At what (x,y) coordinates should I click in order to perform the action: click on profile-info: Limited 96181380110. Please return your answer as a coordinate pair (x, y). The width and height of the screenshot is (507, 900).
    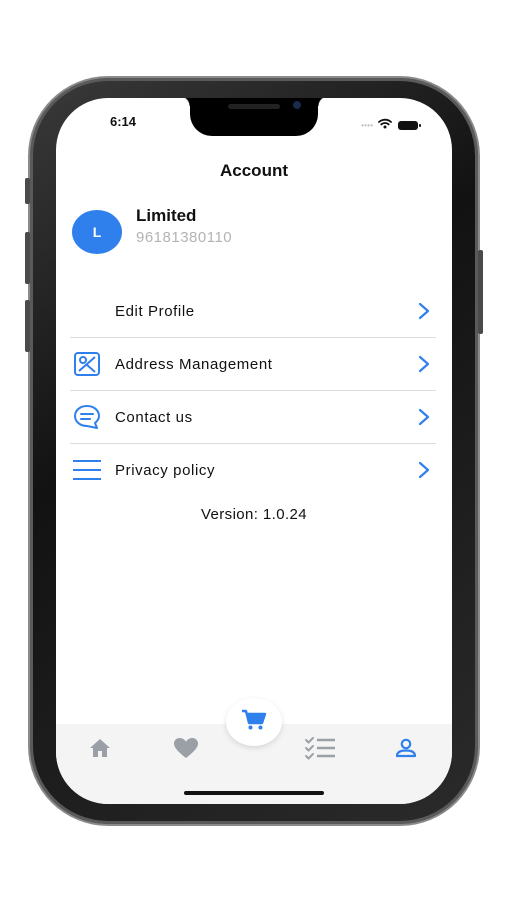
    Looking at the image, I should click on (184, 227).